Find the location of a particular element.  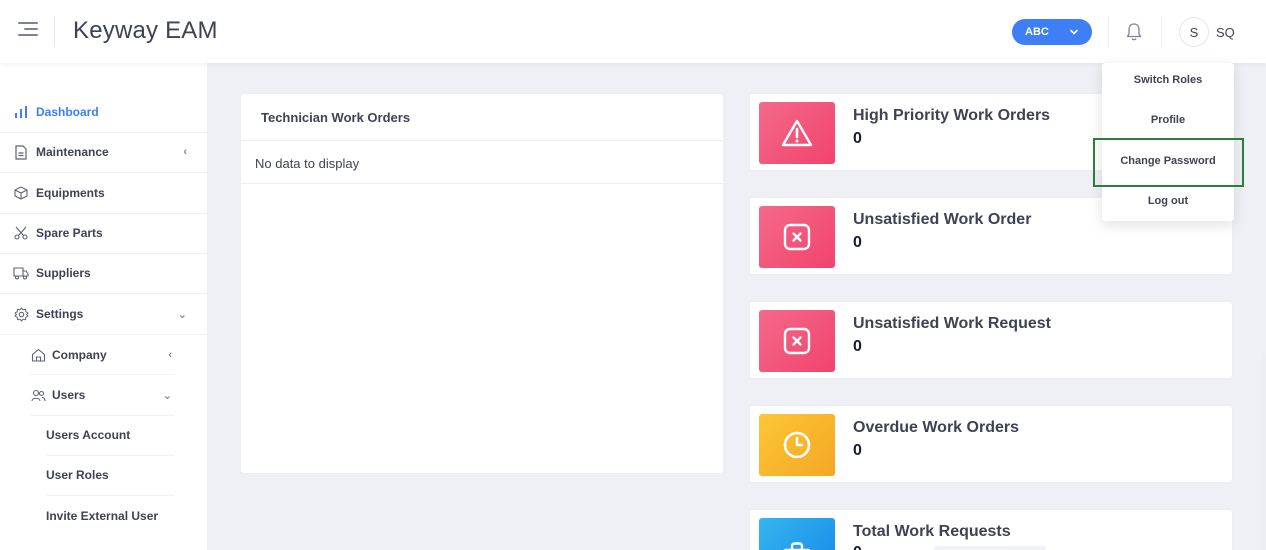

stat-card-overdue-work-orders: Overdue Work Orders 0 is located at coordinates (991, 444).